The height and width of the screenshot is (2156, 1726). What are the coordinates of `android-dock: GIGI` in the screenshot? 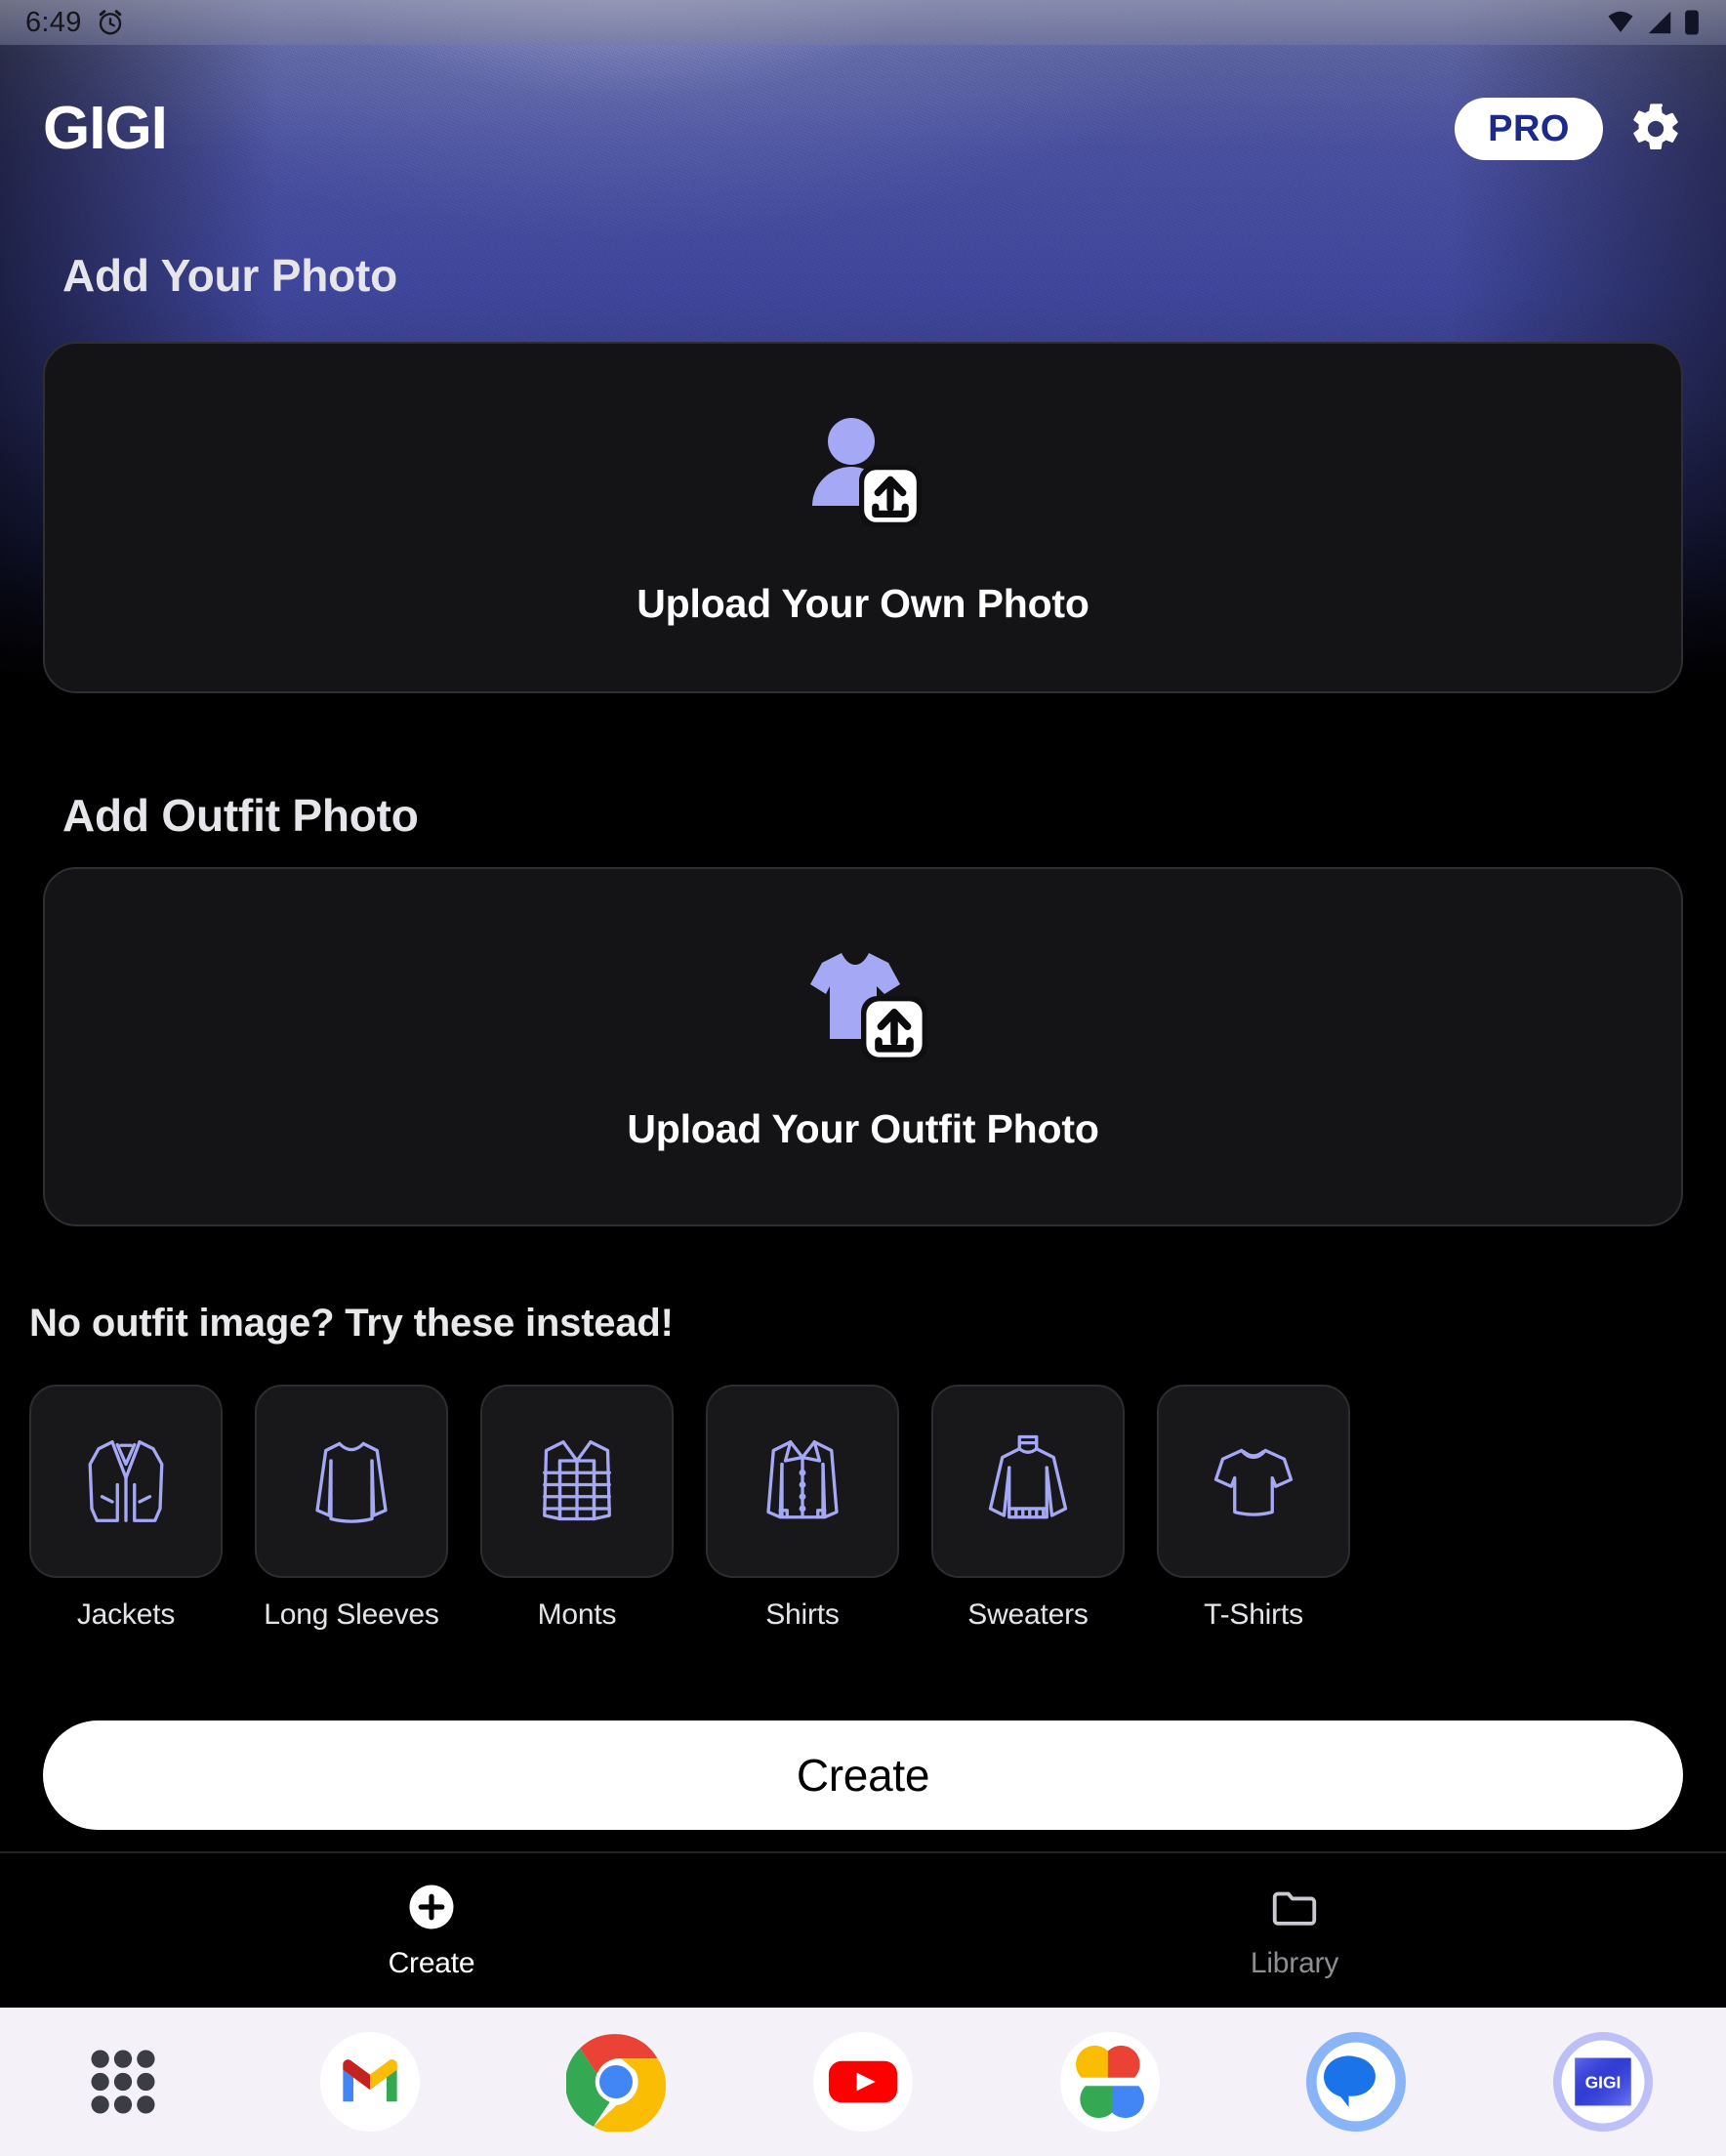 It's located at (863, 2082).